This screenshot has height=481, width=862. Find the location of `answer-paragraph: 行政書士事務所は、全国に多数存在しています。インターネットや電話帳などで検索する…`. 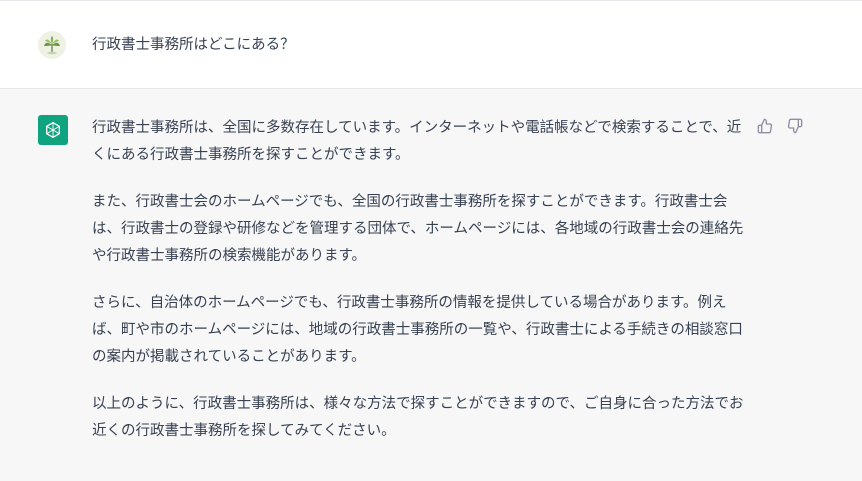

answer-paragraph: 行政書士事務所は、全国に多数存在しています。インターネットや電話帳などで検索する… is located at coordinates (417, 141).